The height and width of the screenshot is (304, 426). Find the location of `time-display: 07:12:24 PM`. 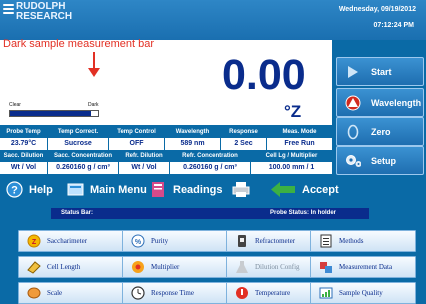

time-display: 07:12:24 PM is located at coordinates (393, 25).